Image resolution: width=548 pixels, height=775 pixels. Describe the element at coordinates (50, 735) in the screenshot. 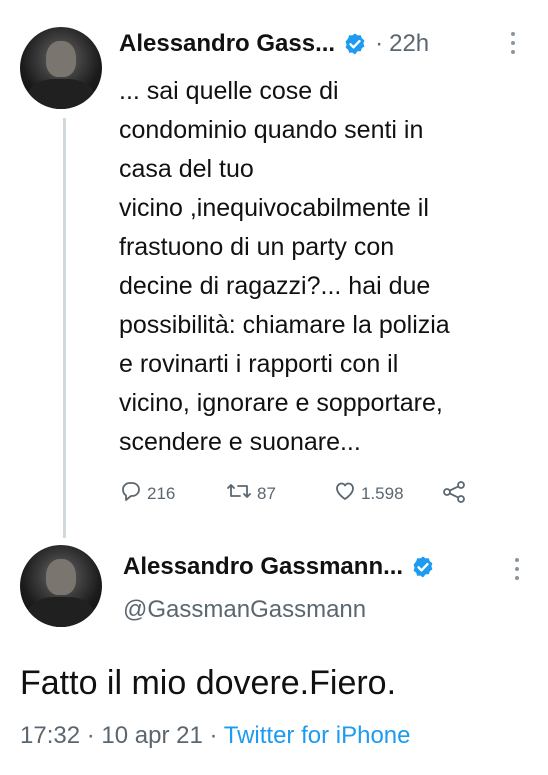

I see `tweet-time: 17:32` at that location.